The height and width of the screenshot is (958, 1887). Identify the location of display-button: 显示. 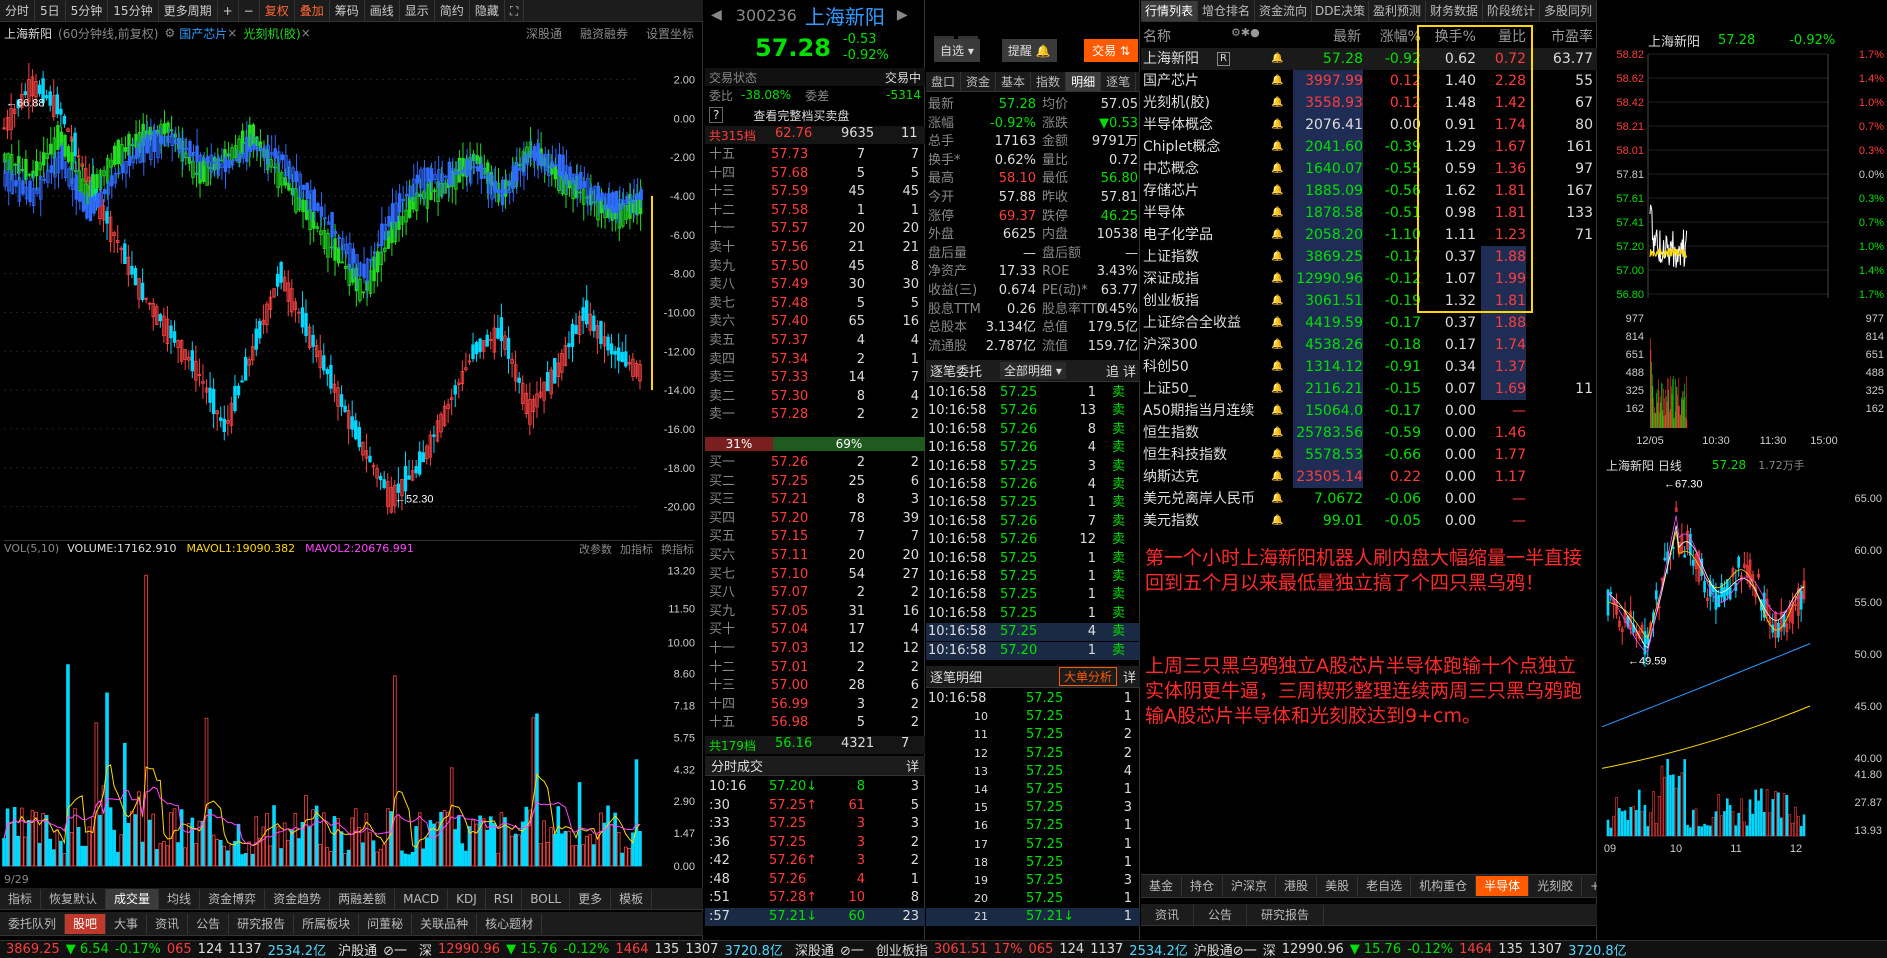
(417, 11).